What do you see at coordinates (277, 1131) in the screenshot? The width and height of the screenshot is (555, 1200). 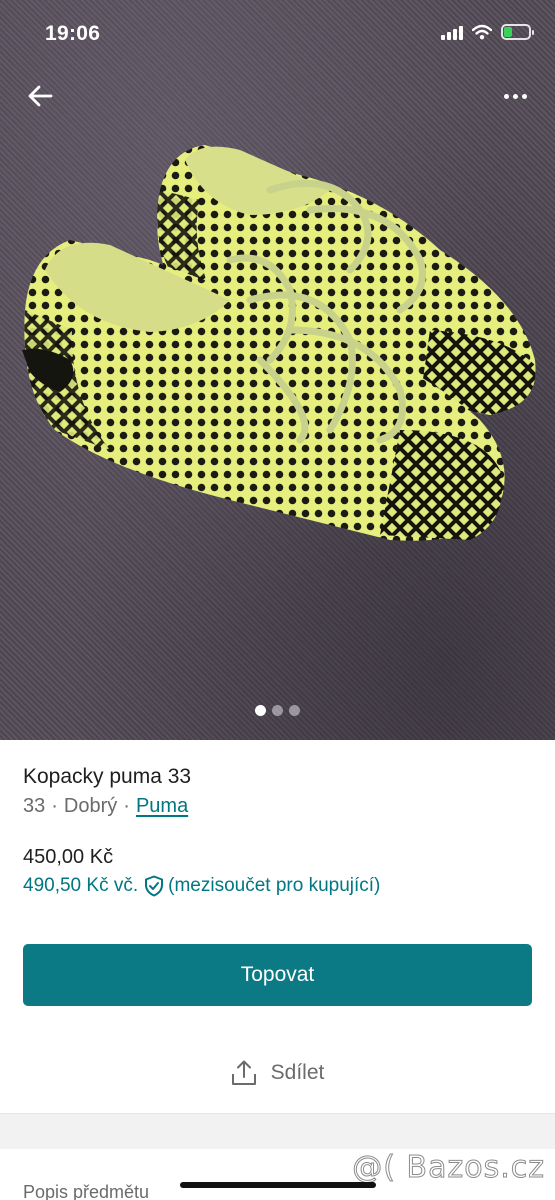 I see `section-divider` at bounding box center [277, 1131].